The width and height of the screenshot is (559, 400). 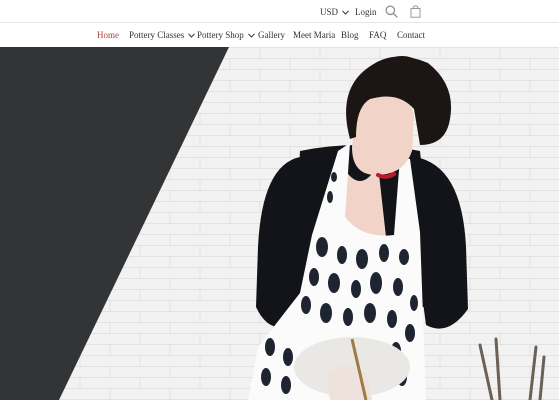 I want to click on nav-item-label: Pottery Shop, so click(x=220, y=35).